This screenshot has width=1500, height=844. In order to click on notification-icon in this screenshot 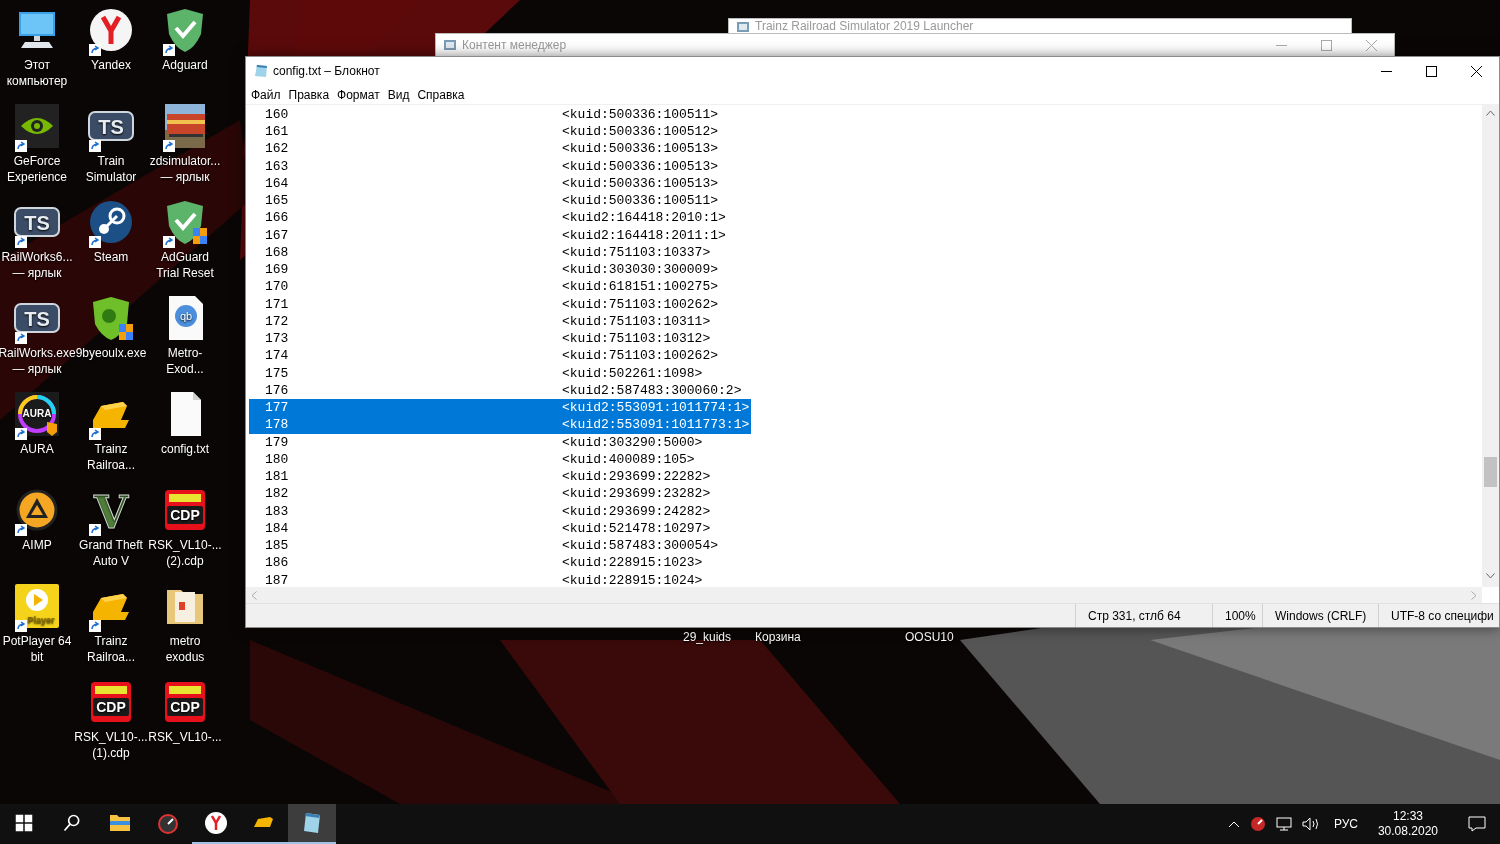, I will do `click(1477, 824)`.